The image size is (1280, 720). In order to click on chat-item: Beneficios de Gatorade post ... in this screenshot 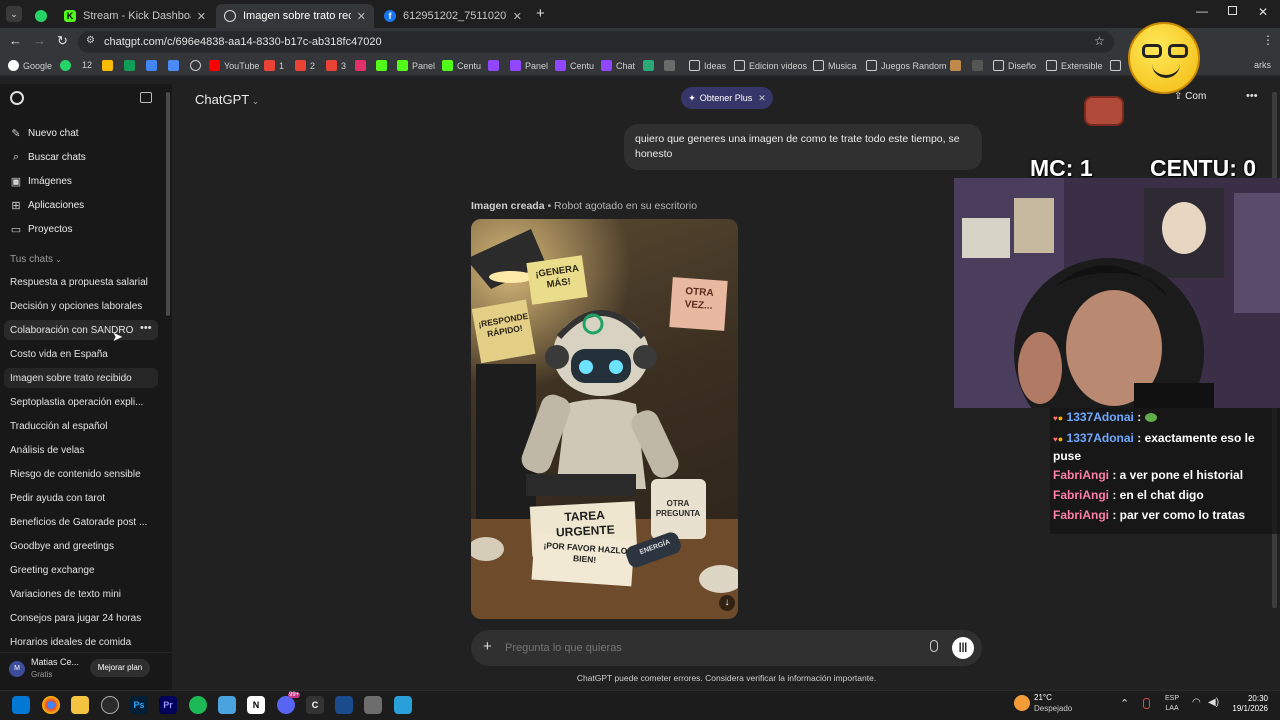, I will do `click(78, 522)`.